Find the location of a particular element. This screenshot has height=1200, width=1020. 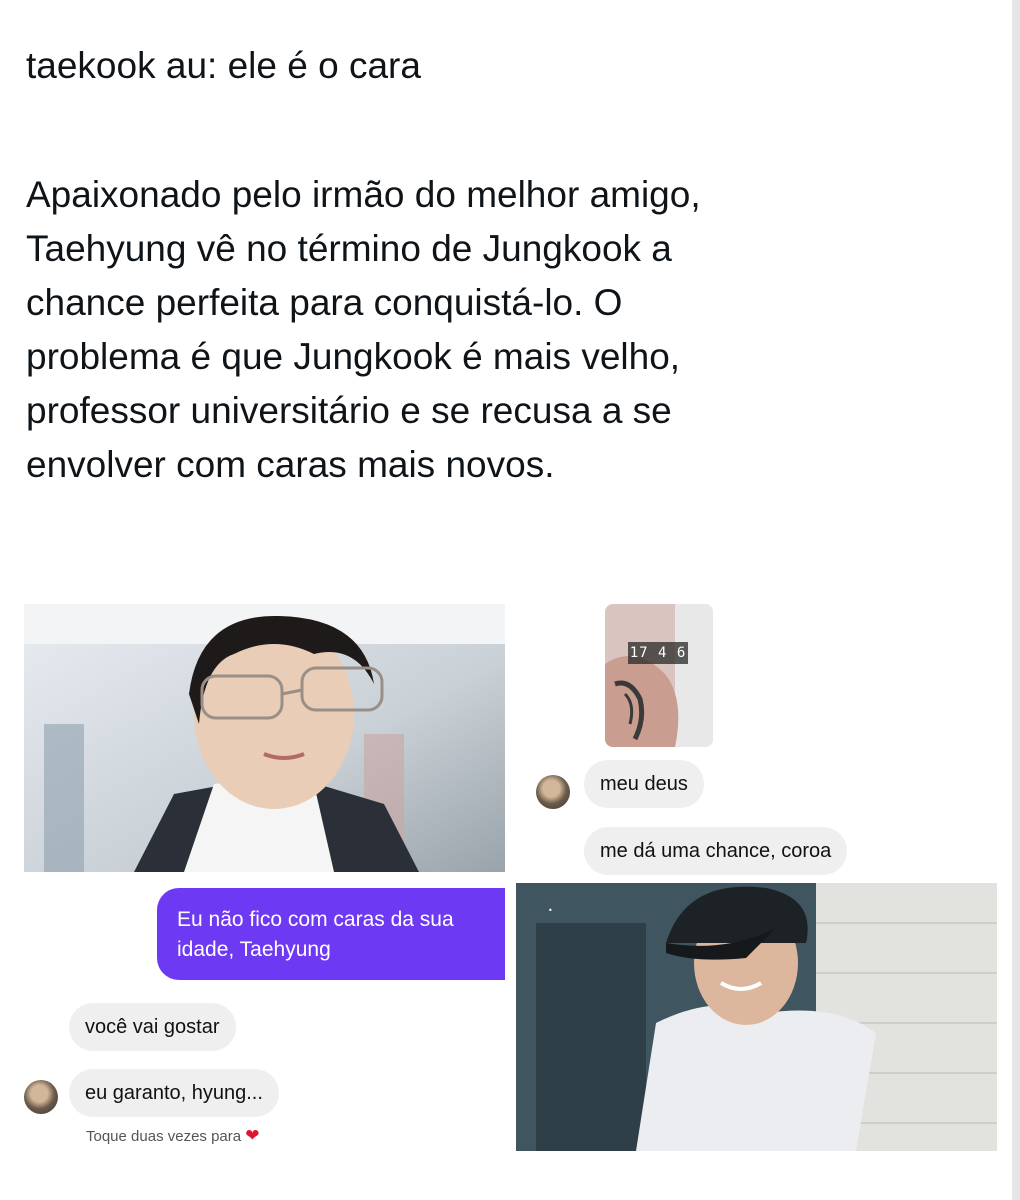

post-title: taekook au: ele é o cara is located at coordinates (223, 65).